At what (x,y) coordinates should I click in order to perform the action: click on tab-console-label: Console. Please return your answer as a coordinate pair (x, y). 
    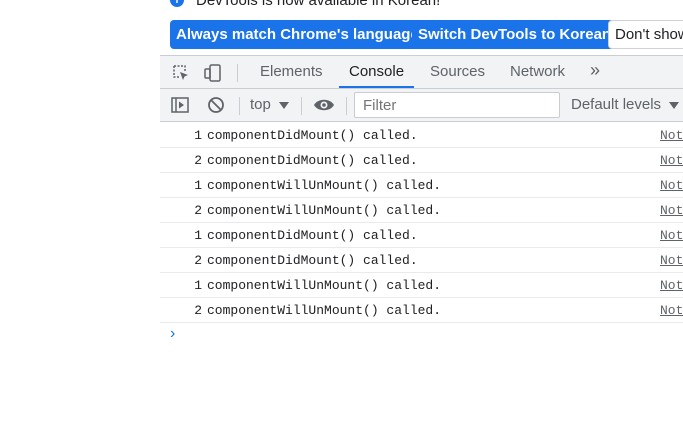
    Looking at the image, I should click on (377, 71).